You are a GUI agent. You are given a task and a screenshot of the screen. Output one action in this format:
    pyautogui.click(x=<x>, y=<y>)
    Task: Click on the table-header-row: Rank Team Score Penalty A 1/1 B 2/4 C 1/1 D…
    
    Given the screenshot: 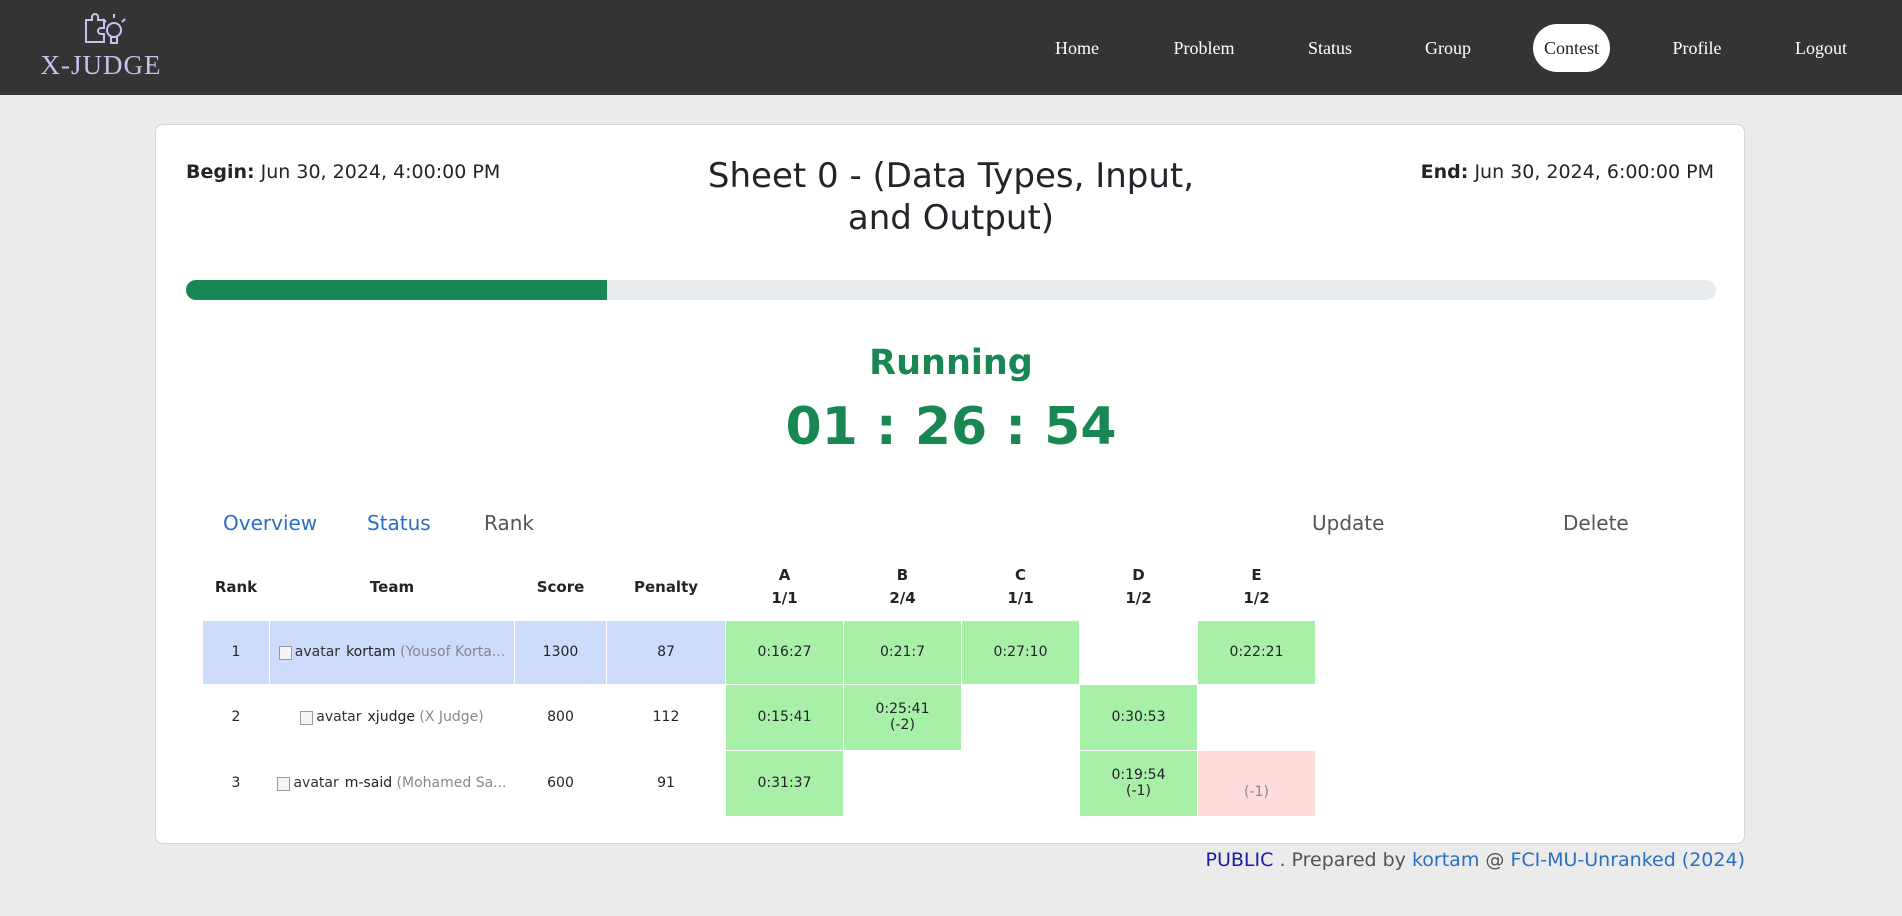 What is the action you would take?
    pyautogui.click(x=759, y=587)
    